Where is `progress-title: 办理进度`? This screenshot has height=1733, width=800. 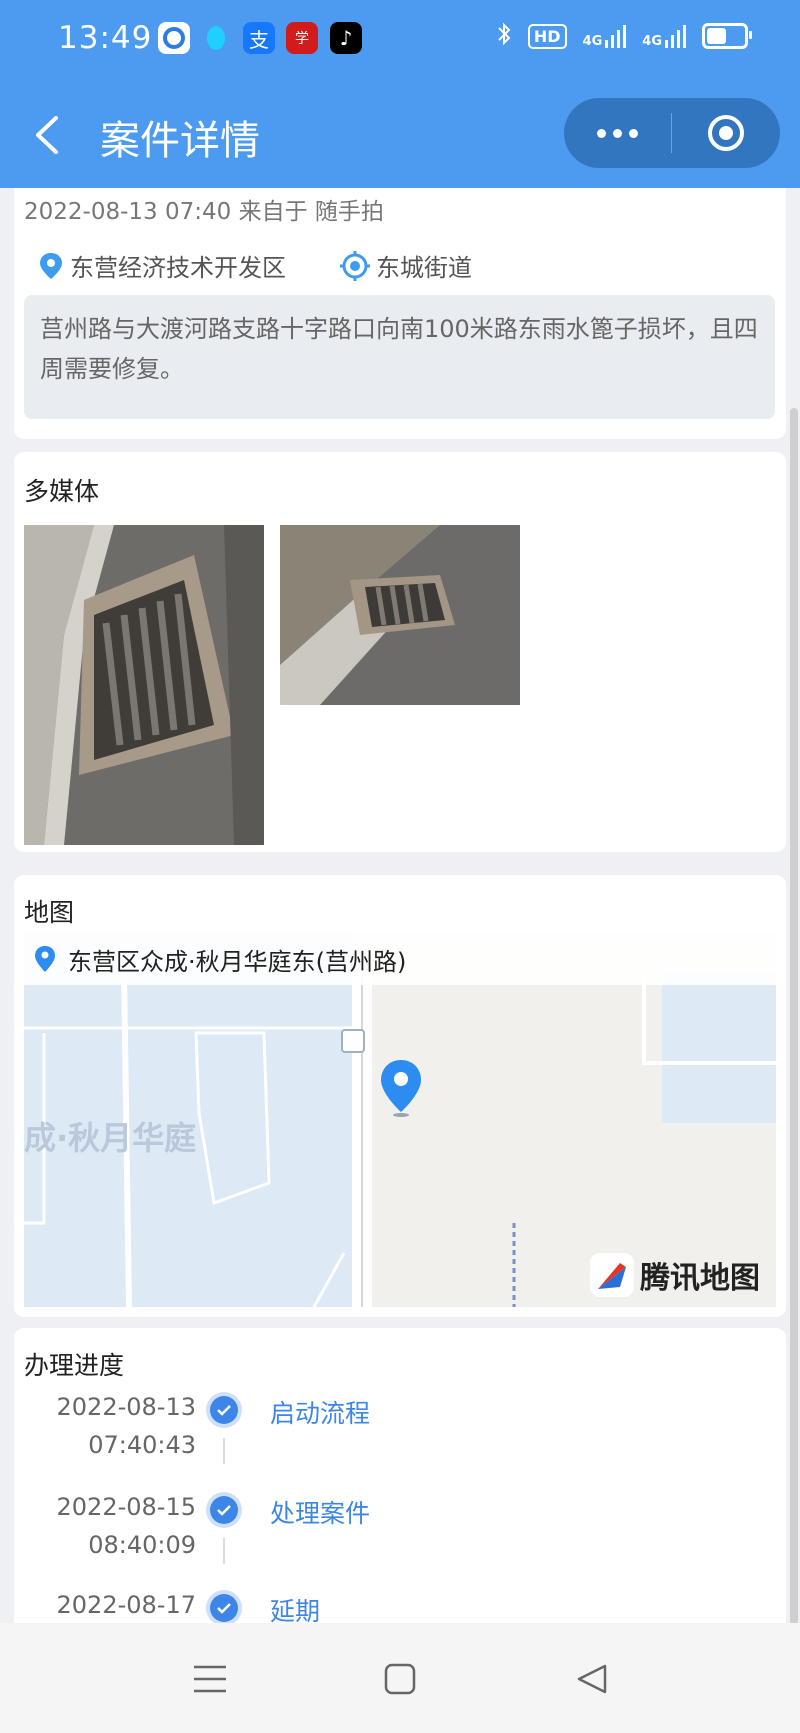 progress-title: 办理进度 is located at coordinates (74, 1365).